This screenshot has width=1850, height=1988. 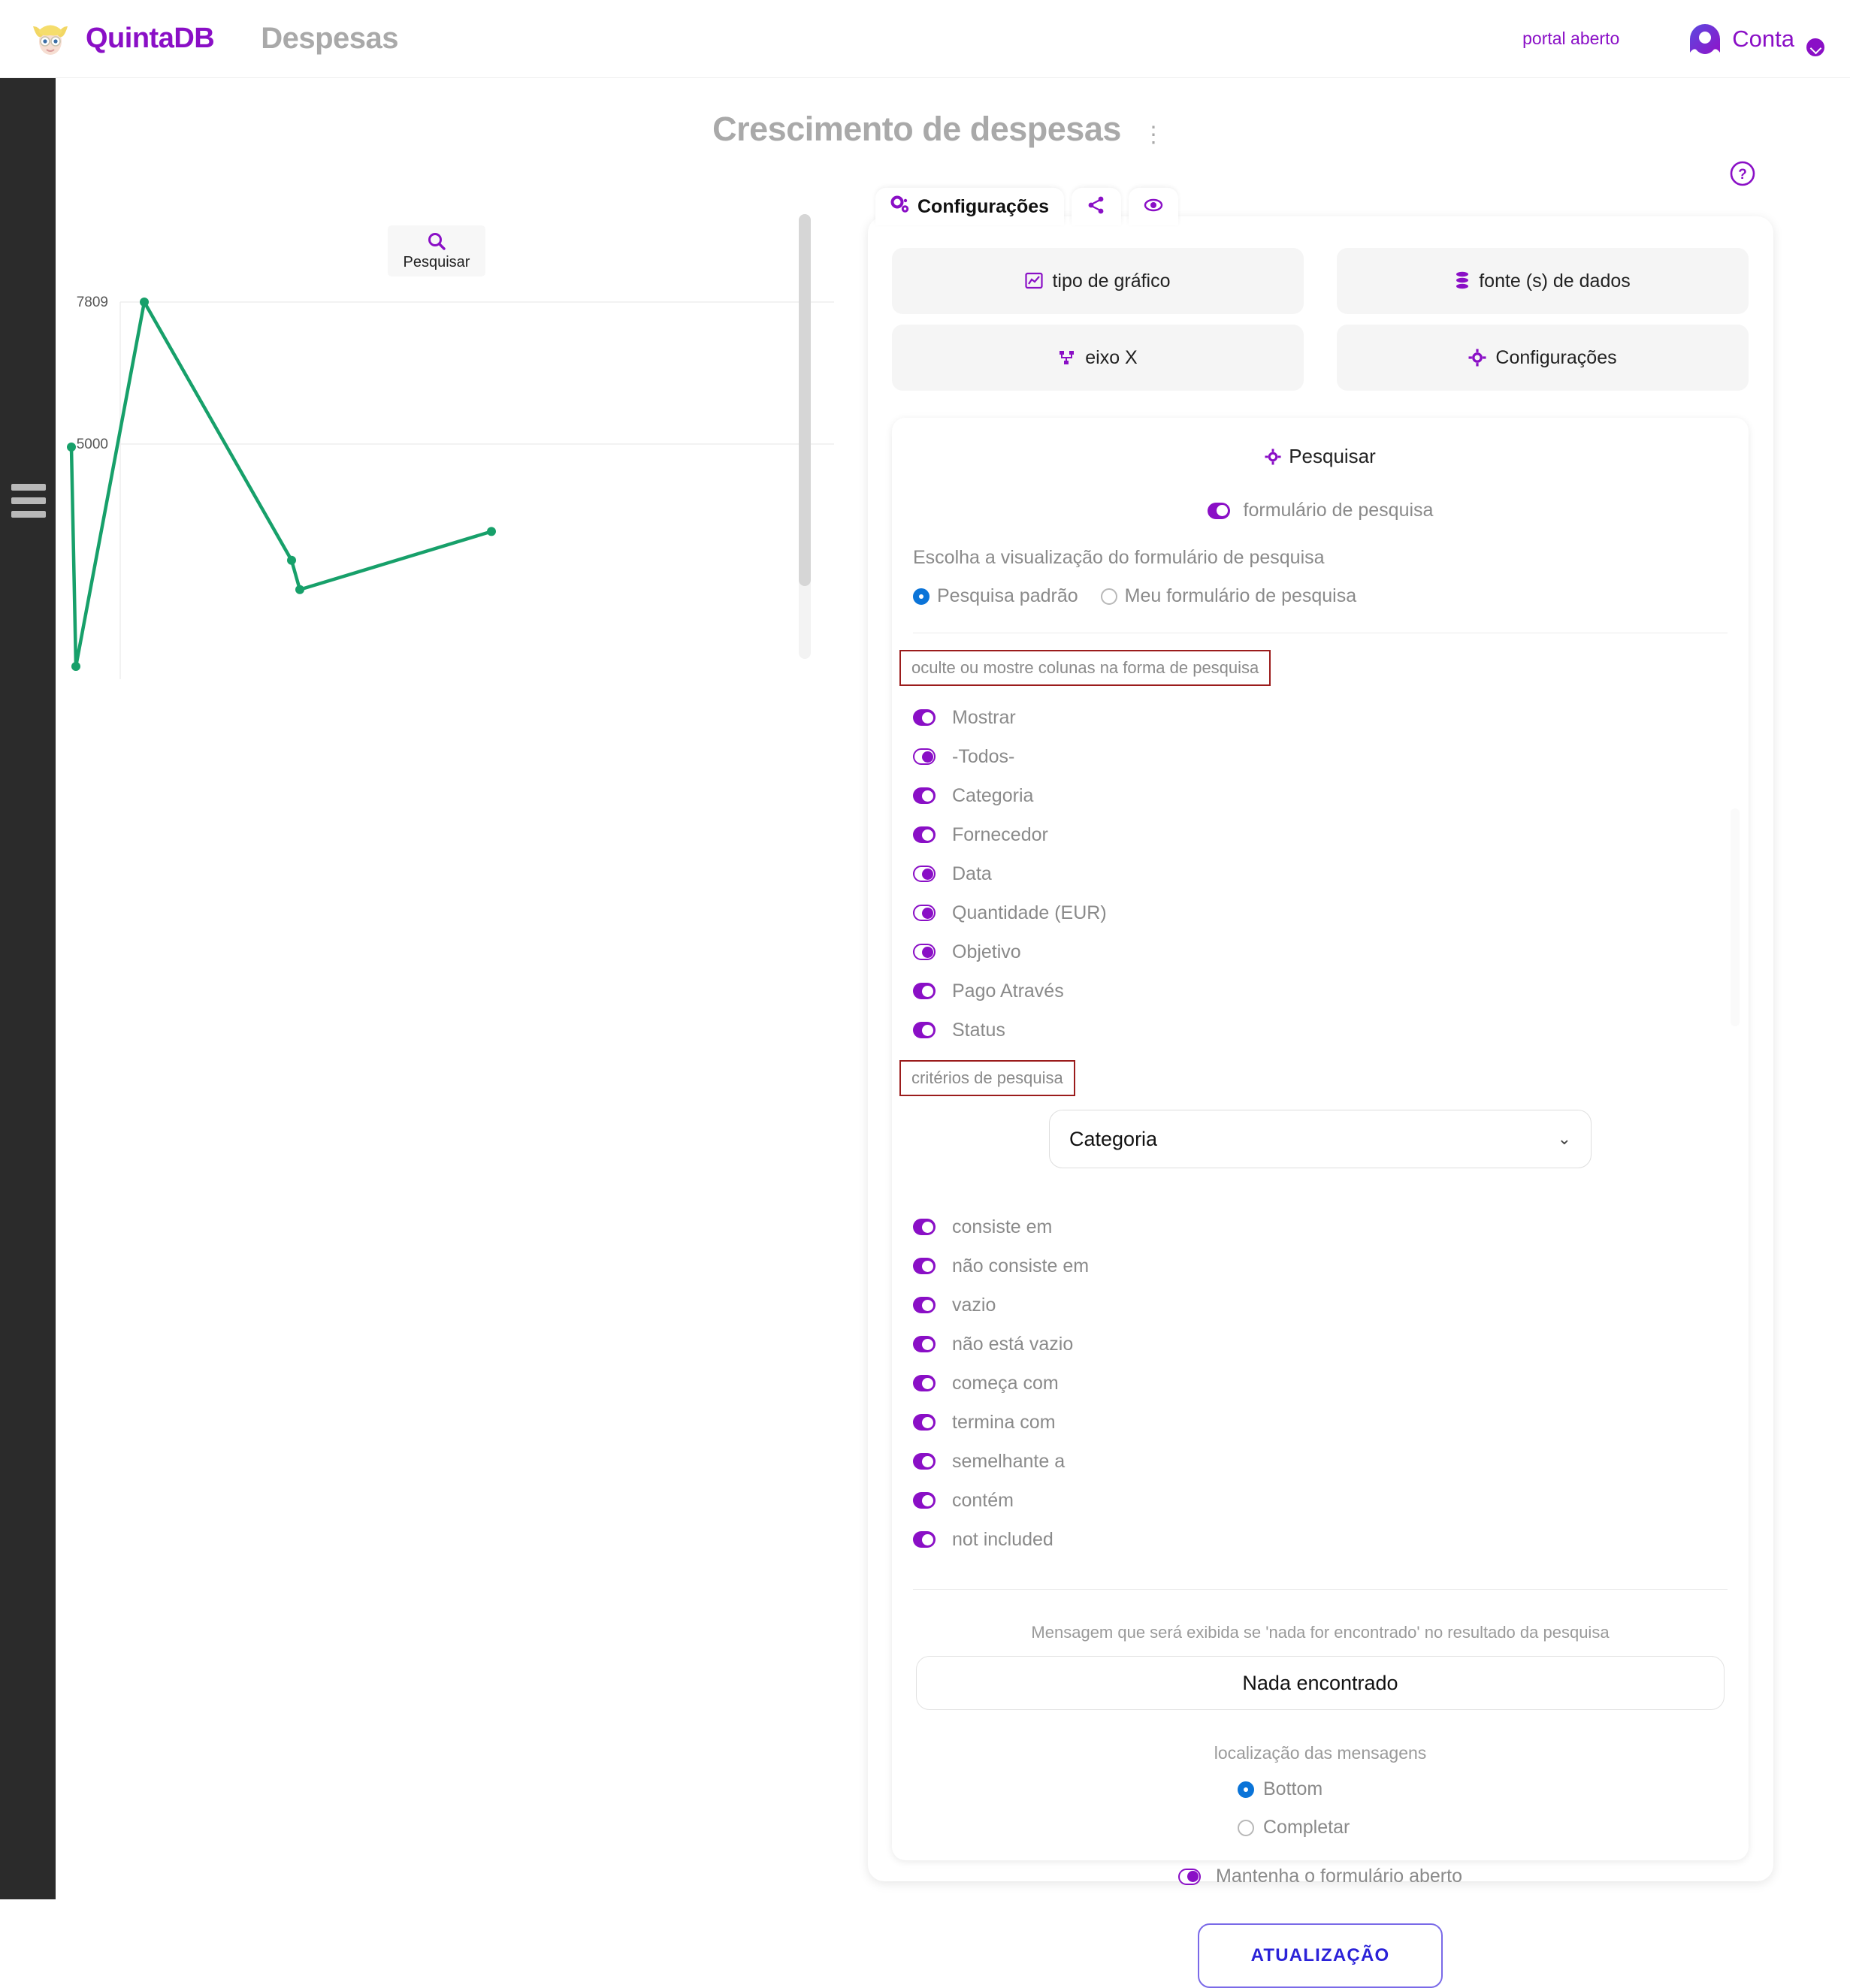 I want to click on column-label: Data, so click(x=972, y=873).